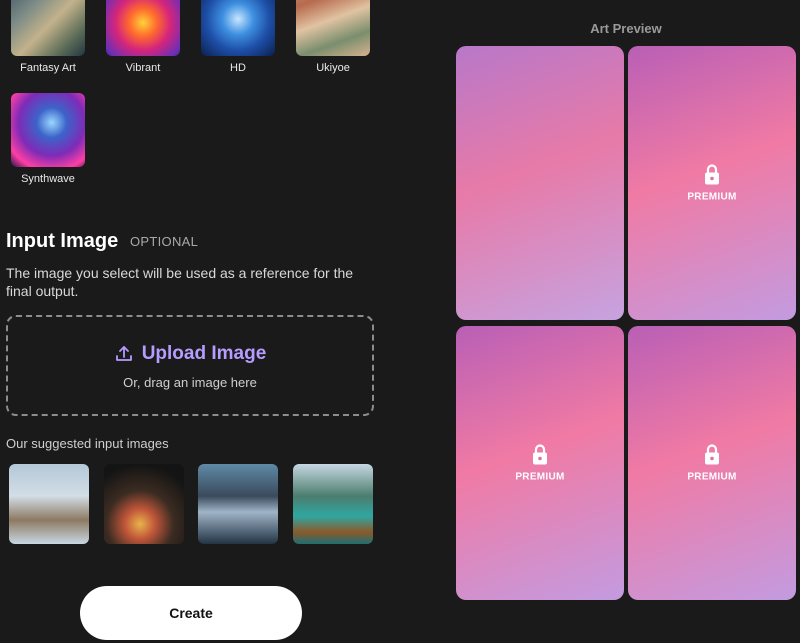  What do you see at coordinates (333, 68) in the screenshot?
I see `style-label: Ukiyoe` at bounding box center [333, 68].